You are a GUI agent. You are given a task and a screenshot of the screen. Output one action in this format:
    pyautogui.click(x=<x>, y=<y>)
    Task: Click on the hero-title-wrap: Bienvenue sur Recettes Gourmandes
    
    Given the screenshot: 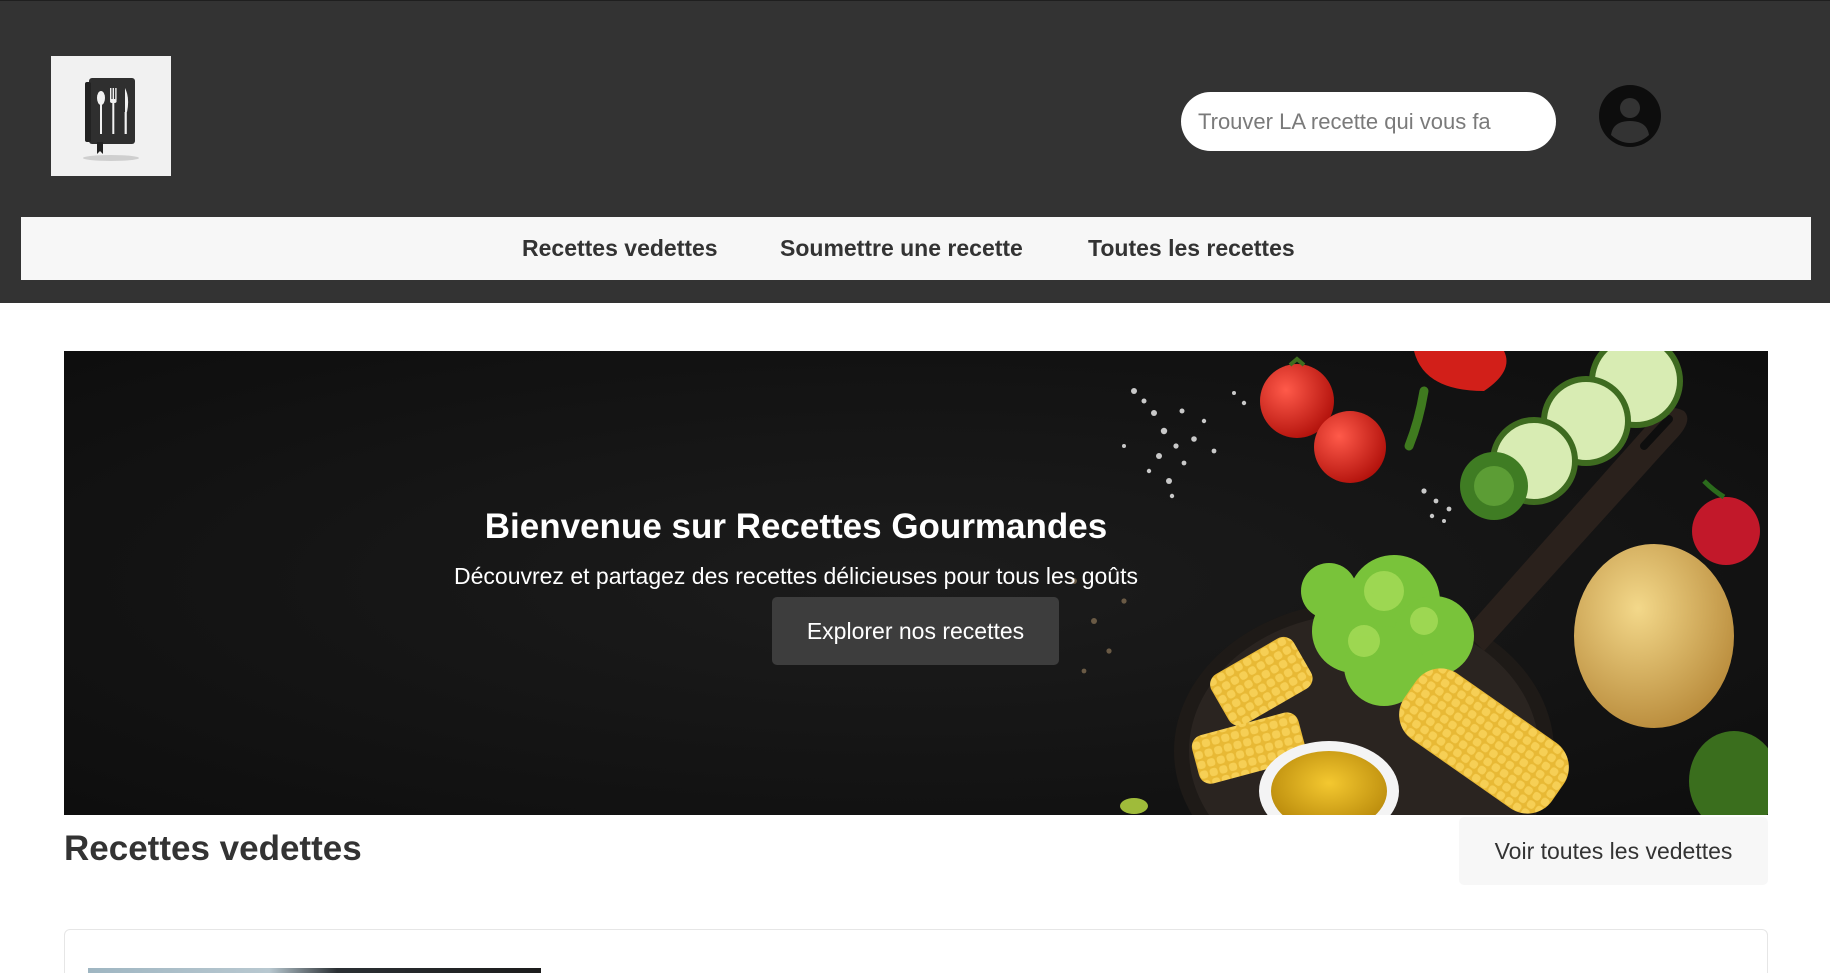 What is the action you would take?
    pyautogui.click(x=916, y=527)
    